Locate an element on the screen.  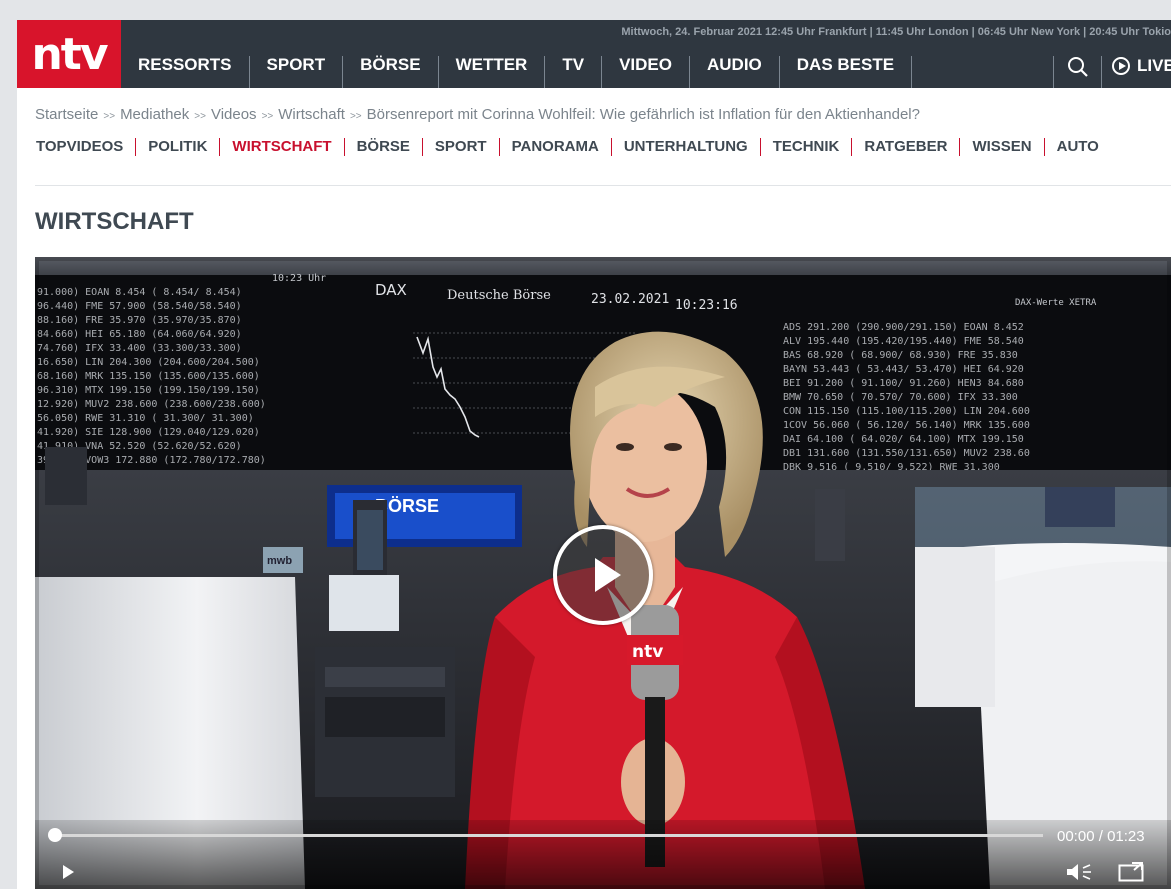
svg-text:68.160) MRK 135.150 (135.600/1: 68.160) MRK 135.150 (135.600/135.600) is located at coordinates (148, 376).